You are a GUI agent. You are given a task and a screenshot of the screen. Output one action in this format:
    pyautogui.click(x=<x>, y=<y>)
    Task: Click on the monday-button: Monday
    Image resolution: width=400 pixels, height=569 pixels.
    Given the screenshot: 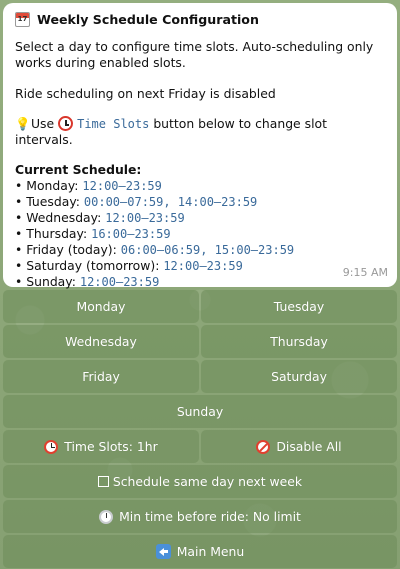 What is the action you would take?
    pyautogui.click(x=101, y=306)
    